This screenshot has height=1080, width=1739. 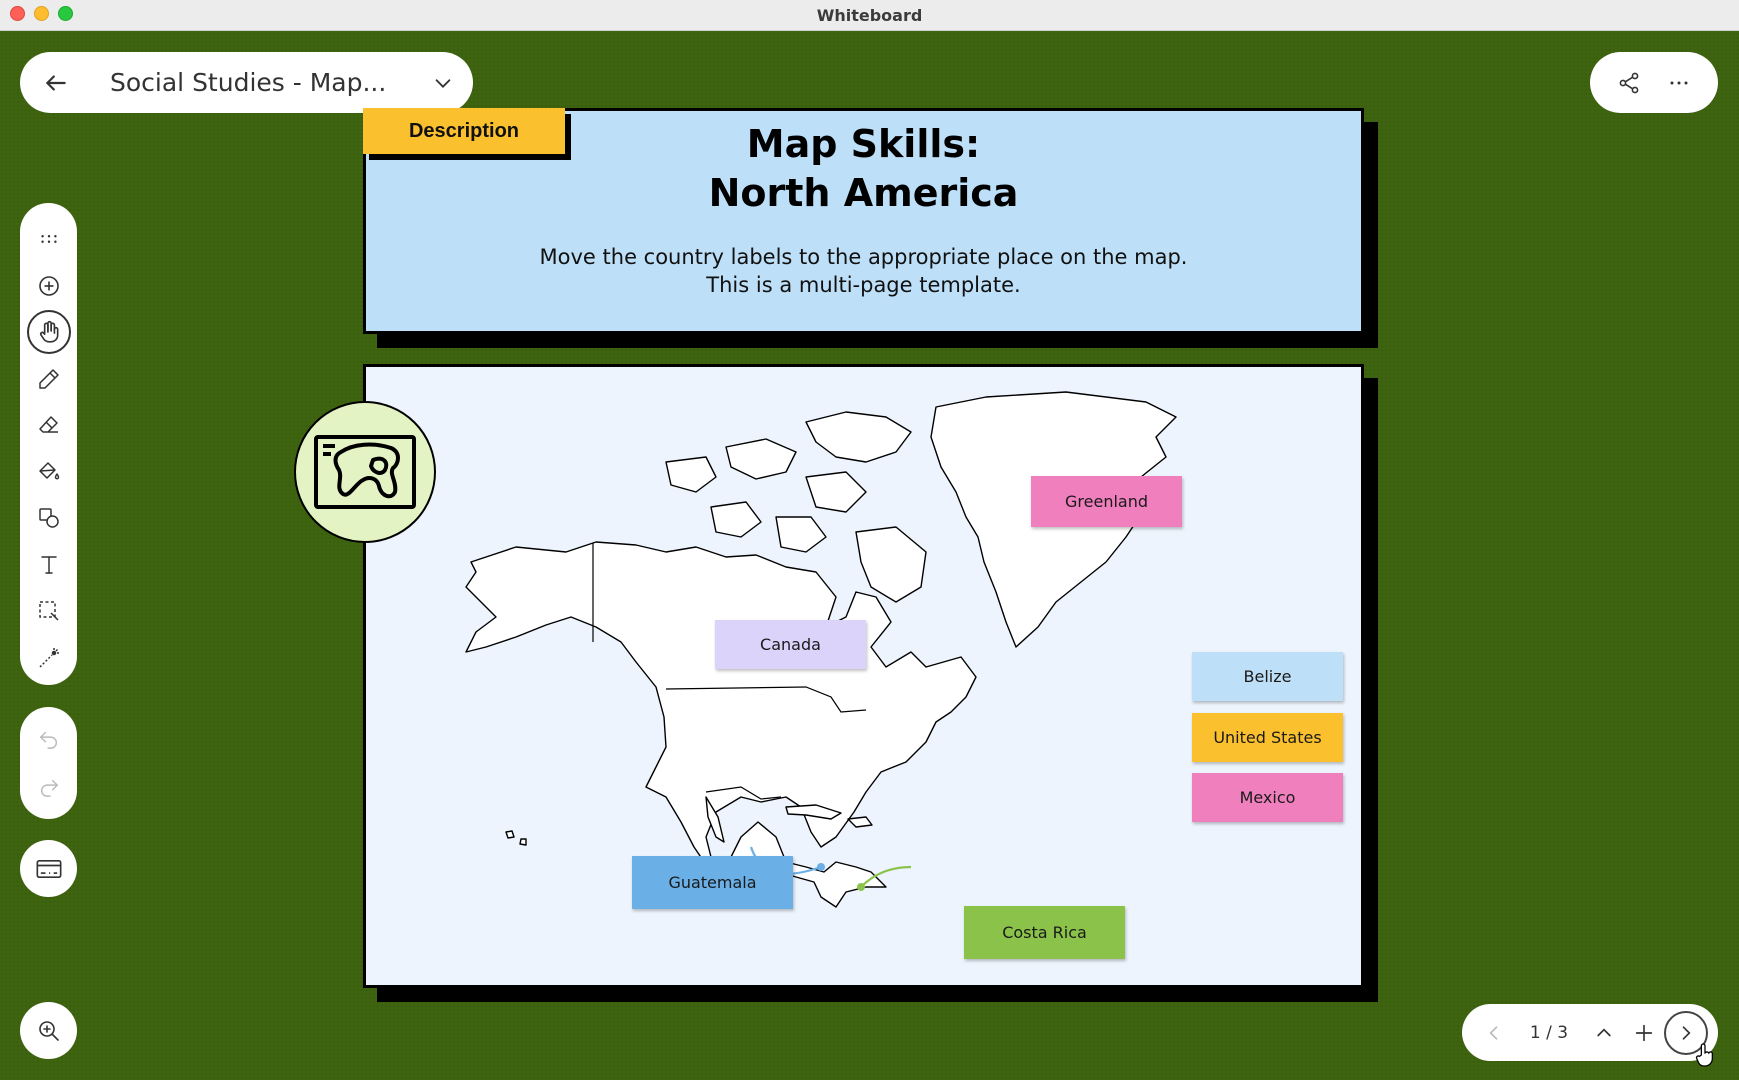 What do you see at coordinates (861, 887) in the screenshot?
I see `costa-rica-connector-dot` at bounding box center [861, 887].